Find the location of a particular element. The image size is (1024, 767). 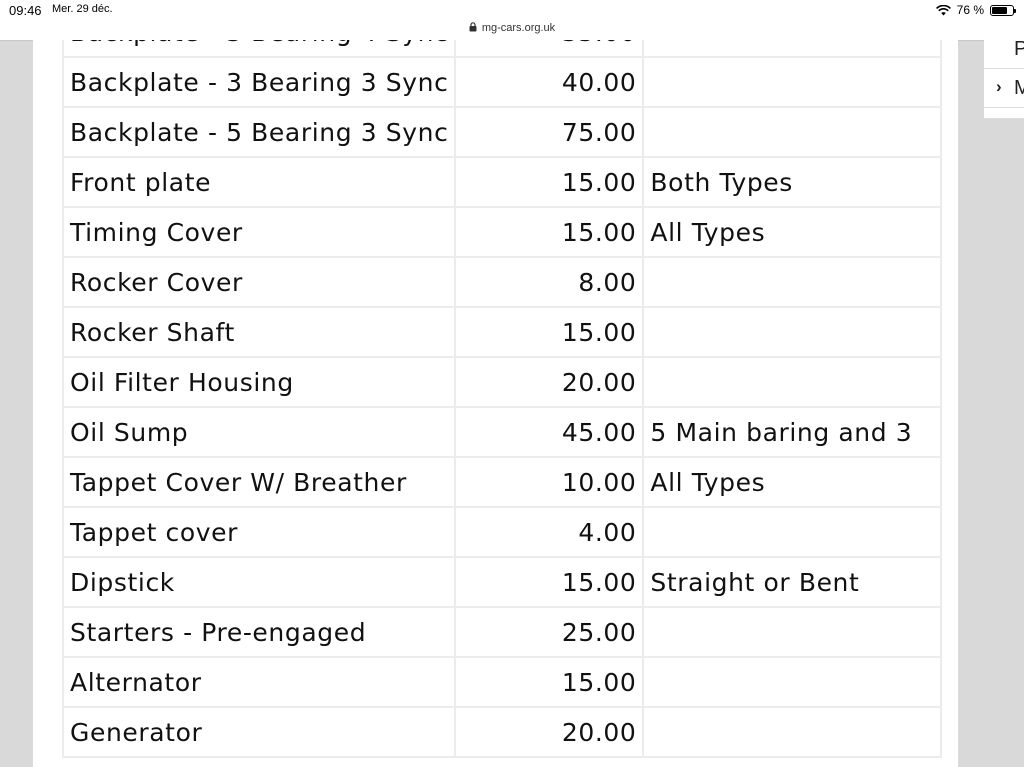

part-name-cell: Timing Cover is located at coordinates (259, 232).